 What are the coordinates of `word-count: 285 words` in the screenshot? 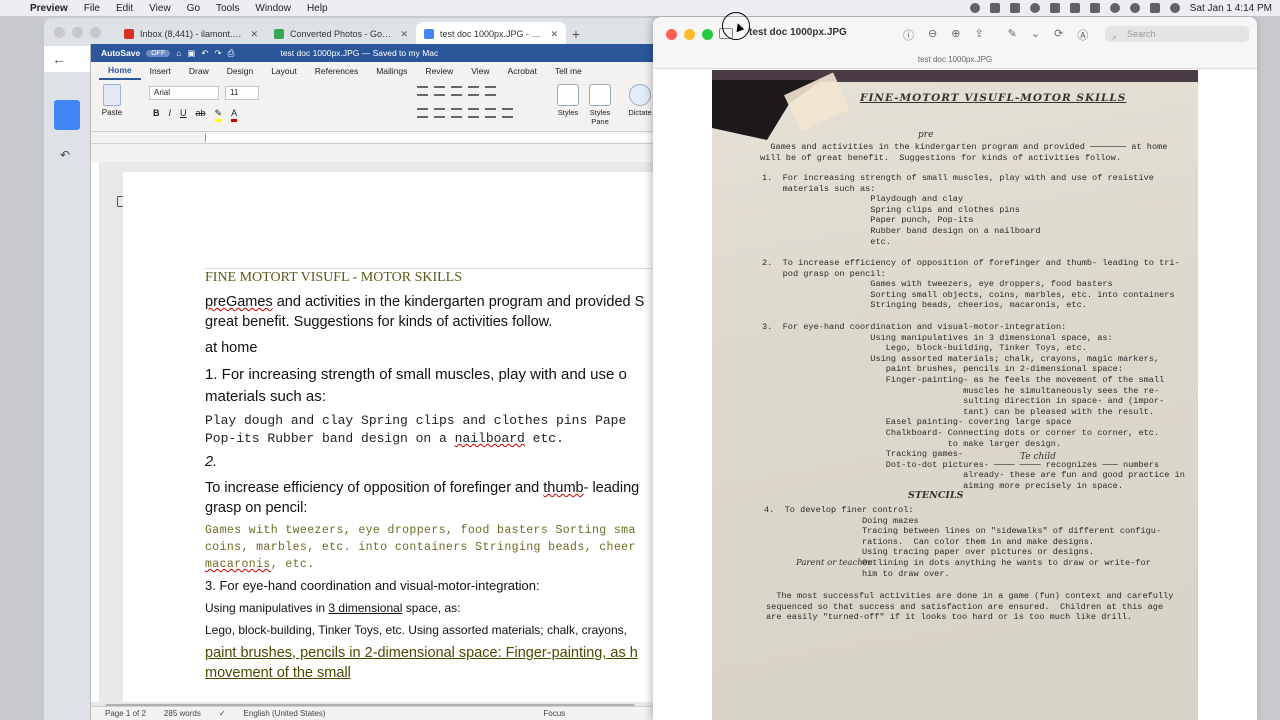 It's located at (182, 713).